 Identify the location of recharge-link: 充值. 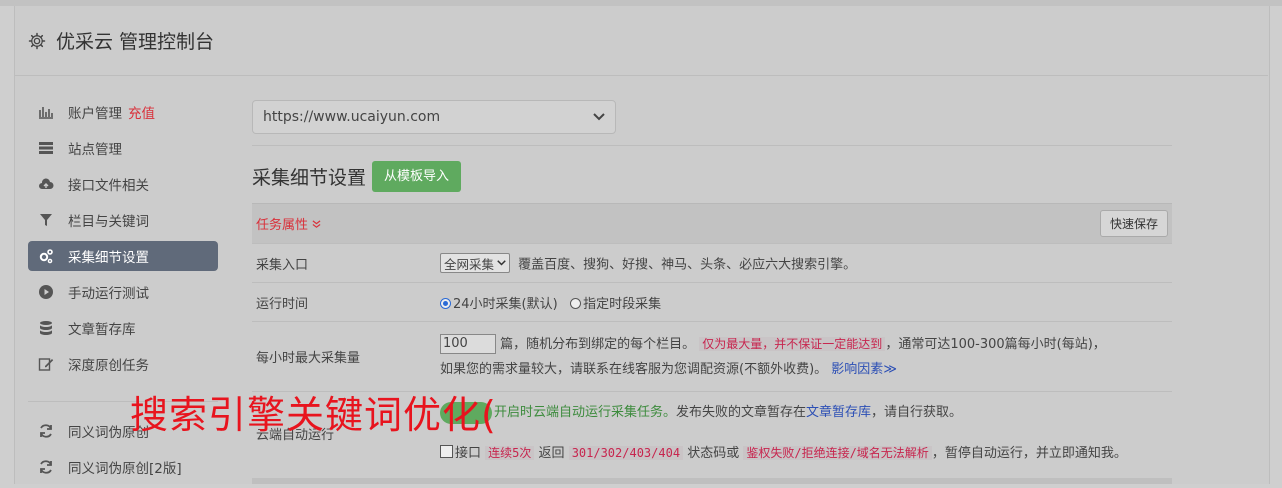
(141, 112).